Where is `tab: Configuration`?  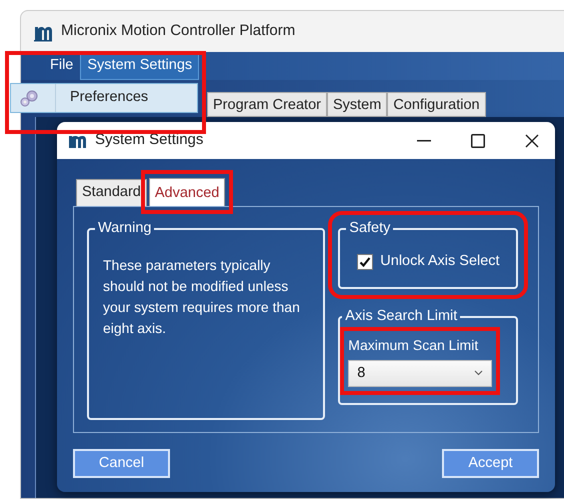
tab: Configuration is located at coordinates (436, 104).